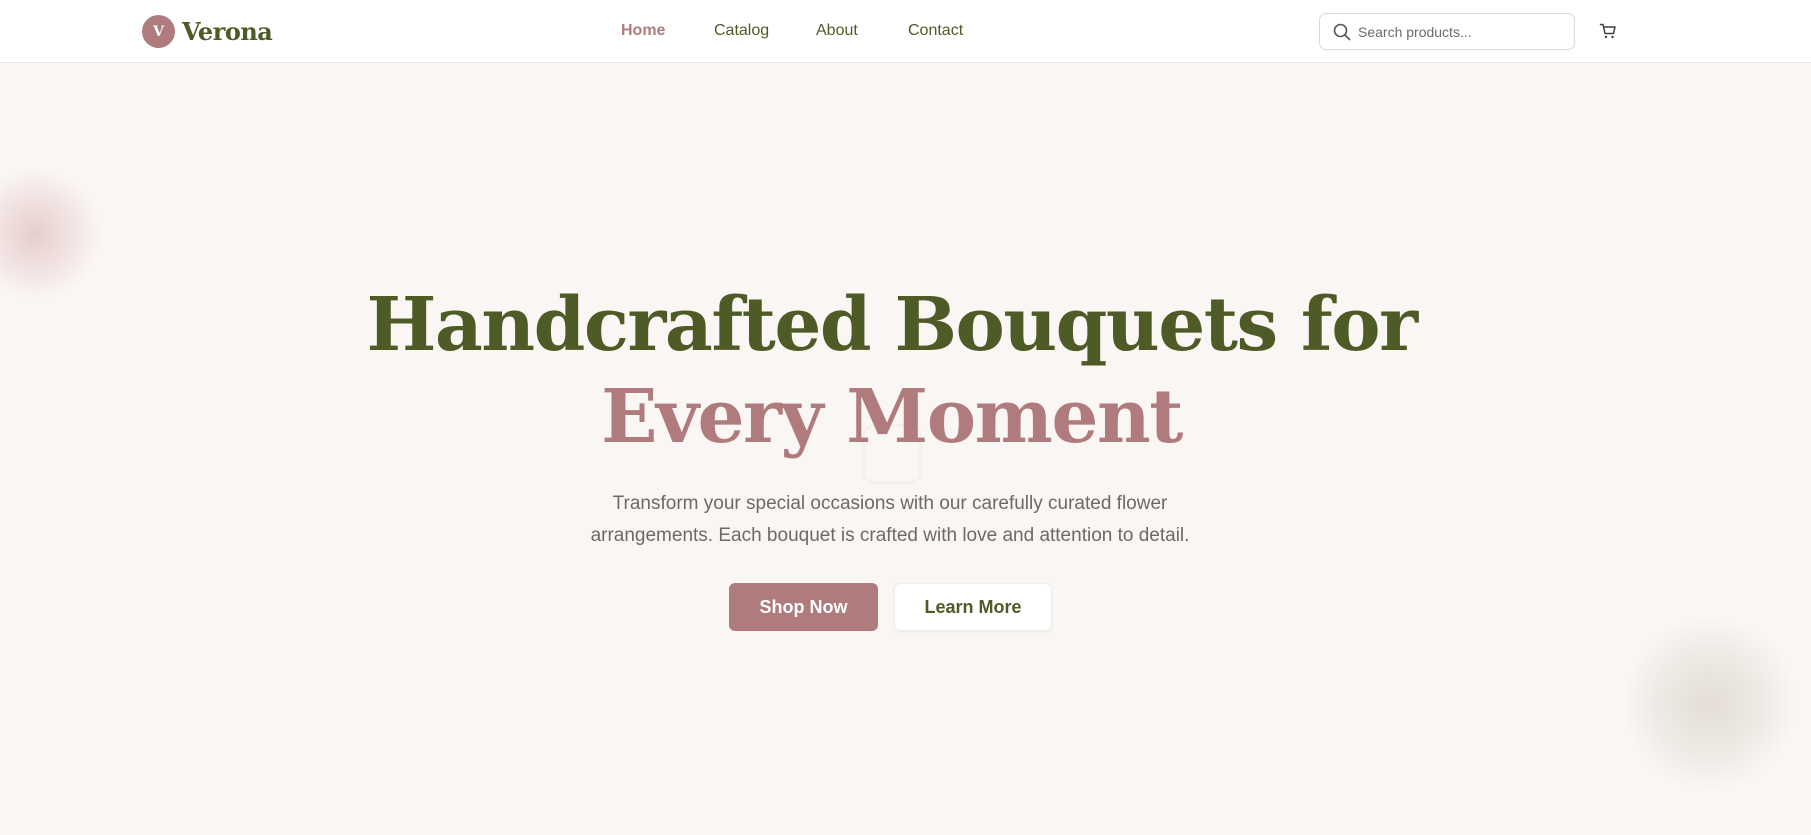  What do you see at coordinates (892, 325) in the screenshot?
I see `hero-title-line1: Handcrafted Bouquets for` at bounding box center [892, 325].